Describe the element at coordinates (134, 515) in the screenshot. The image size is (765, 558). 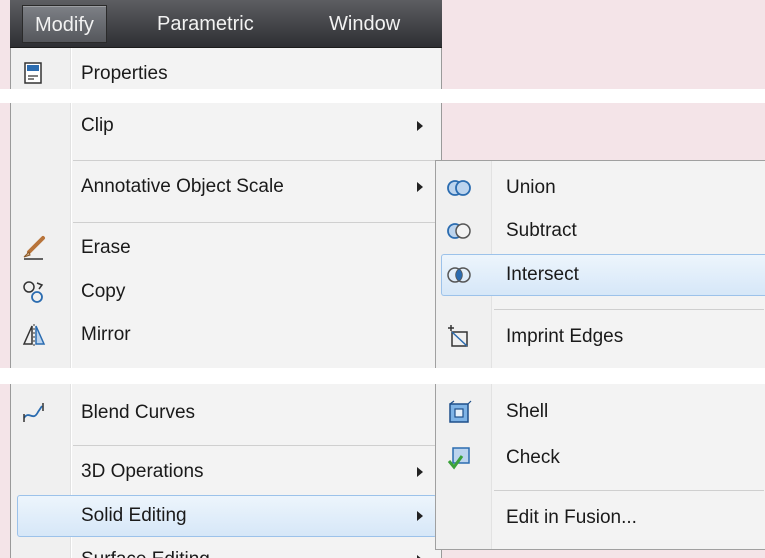
I see `menu-item-label: Solid Editing` at that location.